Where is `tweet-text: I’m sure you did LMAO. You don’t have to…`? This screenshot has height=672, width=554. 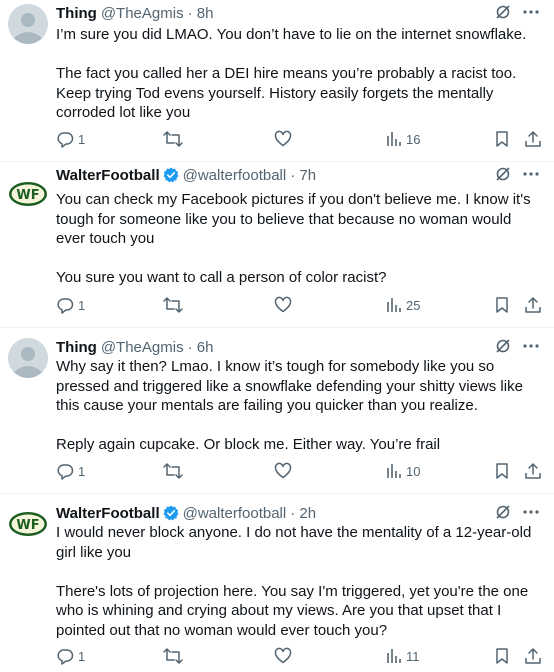
tweet-text: I’m sure you did LMAO. You don’t have to… is located at coordinates (291, 74).